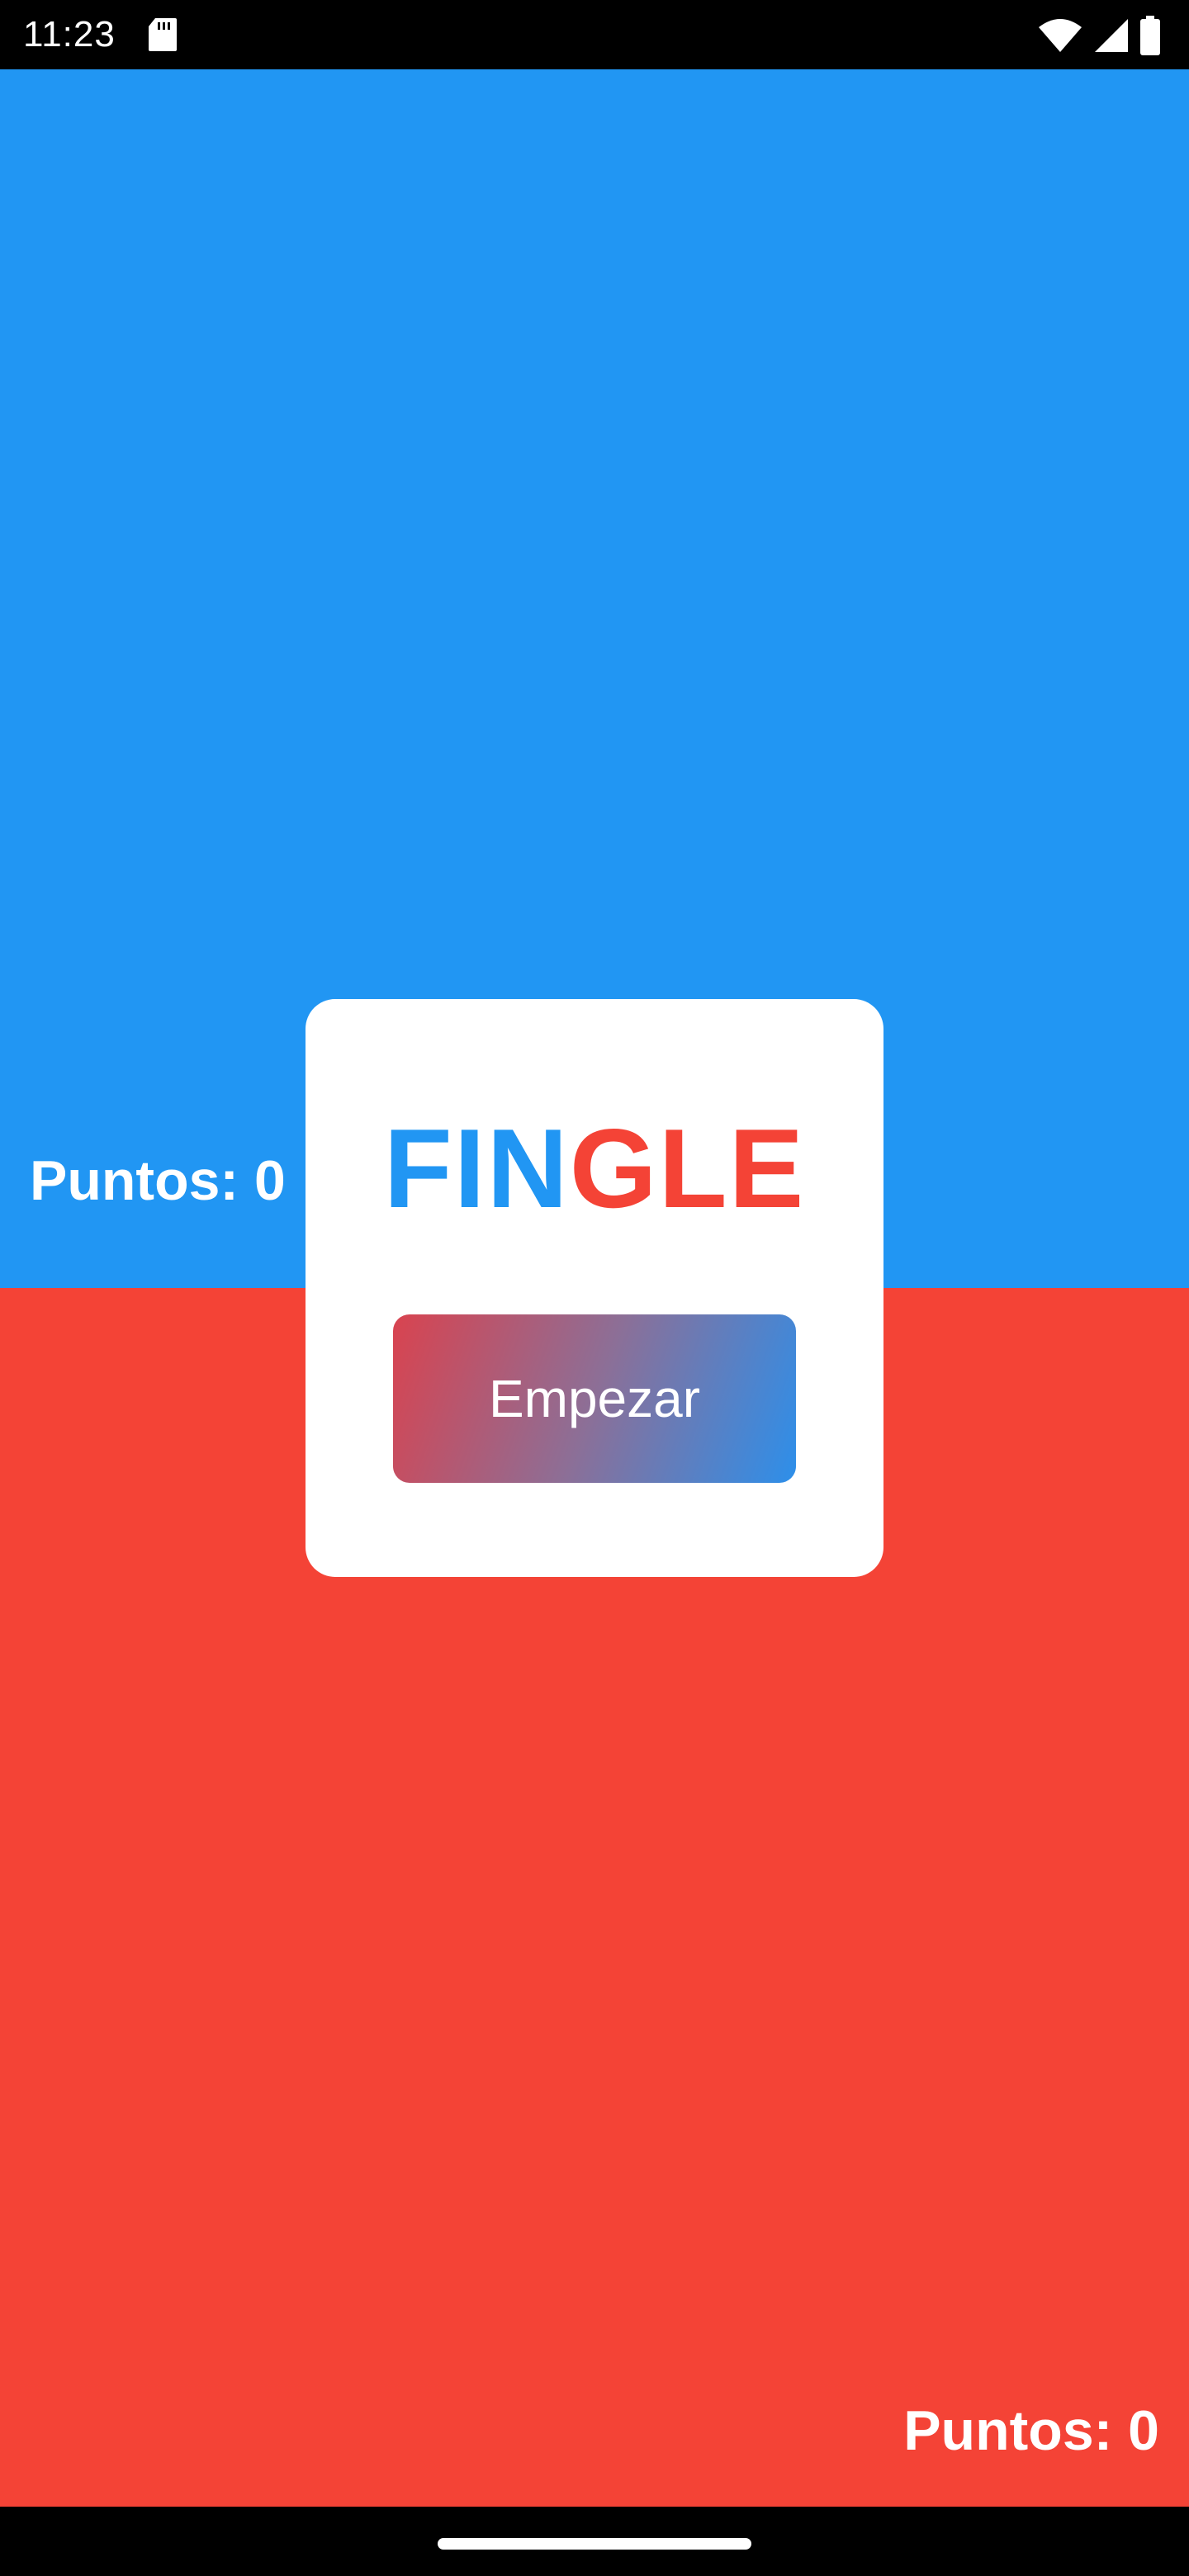 The height and width of the screenshot is (2576, 1189). I want to click on start-dialog: FINGLE Empezar, so click(594, 1288).